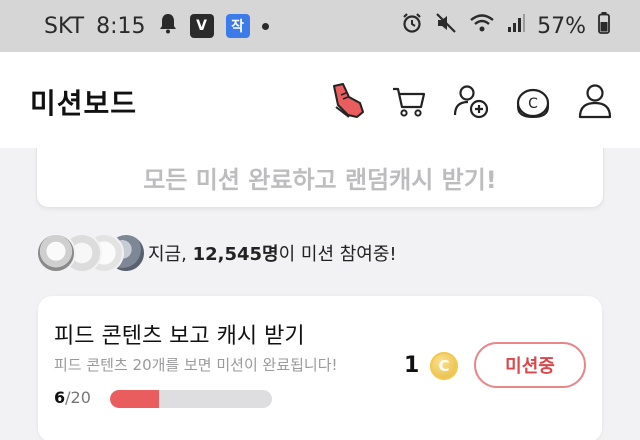 This screenshot has width=640, height=440. Describe the element at coordinates (84, 103) in the screenshot. I see `page-title: 미션보드` at that location.